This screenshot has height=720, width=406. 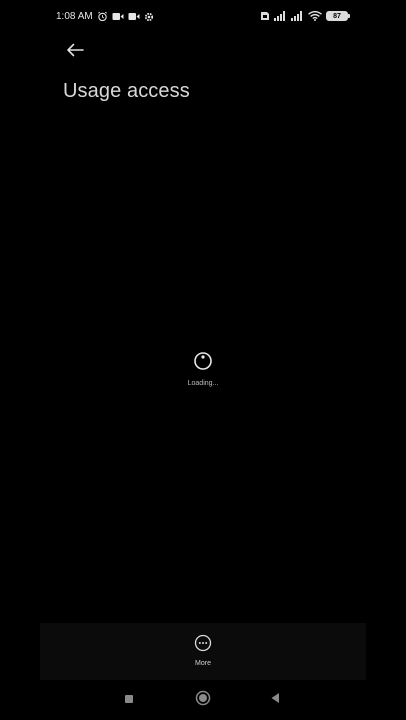 What do you see at coordinates (149, 17) in the screenshot?
I see `settings-gear-icon` at bounding box center [149, 17].